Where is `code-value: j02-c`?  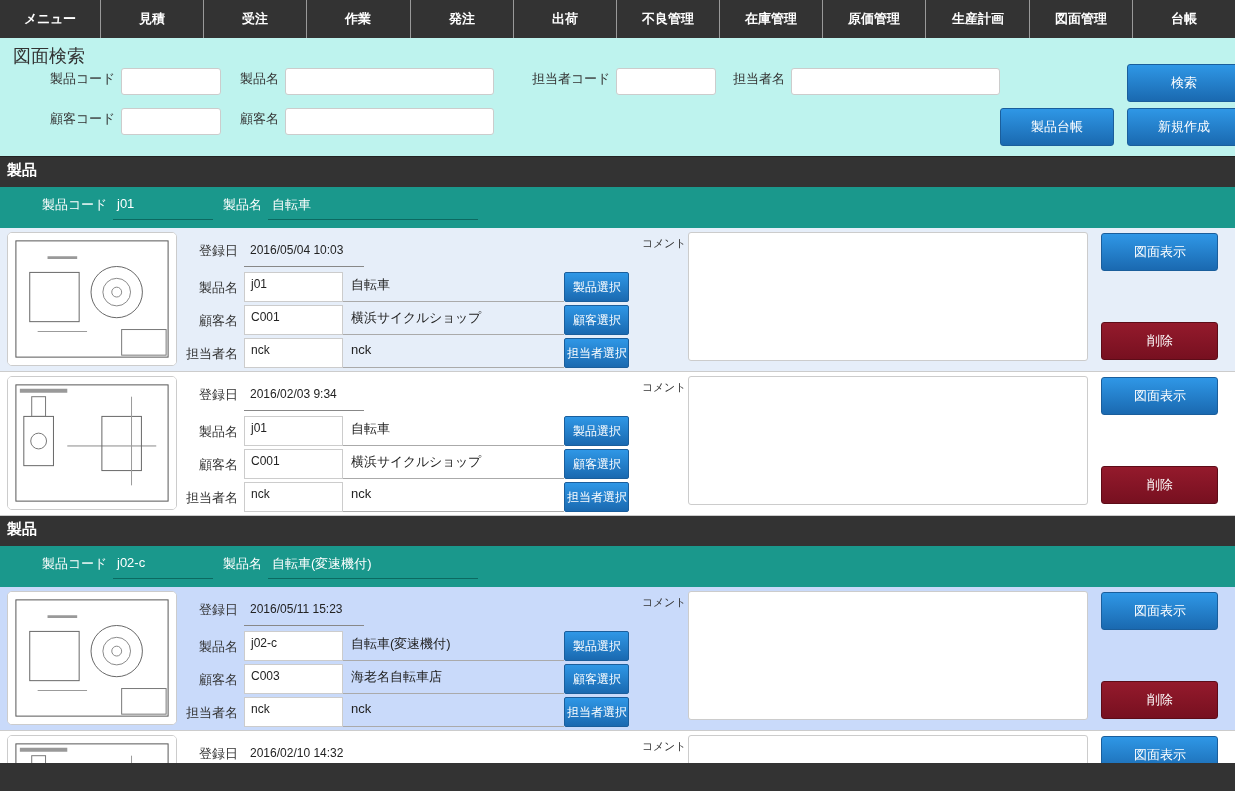
code-value: j02-c is located at coordinates (163, 566).